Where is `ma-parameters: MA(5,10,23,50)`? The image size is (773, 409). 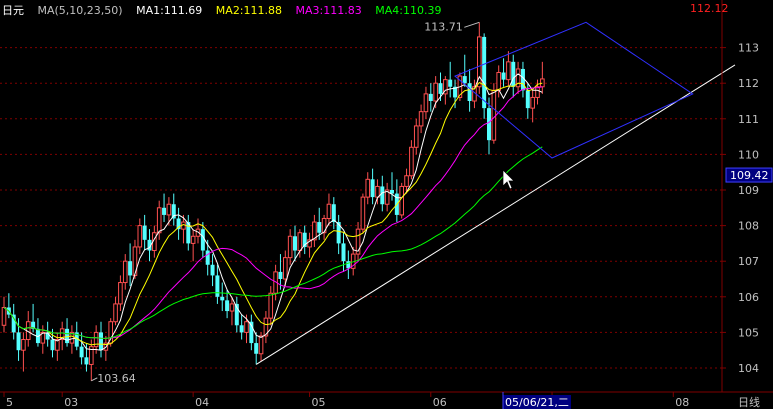
ma-parameters: MA(5,10,23,50) is located at coordinates (80, 10).